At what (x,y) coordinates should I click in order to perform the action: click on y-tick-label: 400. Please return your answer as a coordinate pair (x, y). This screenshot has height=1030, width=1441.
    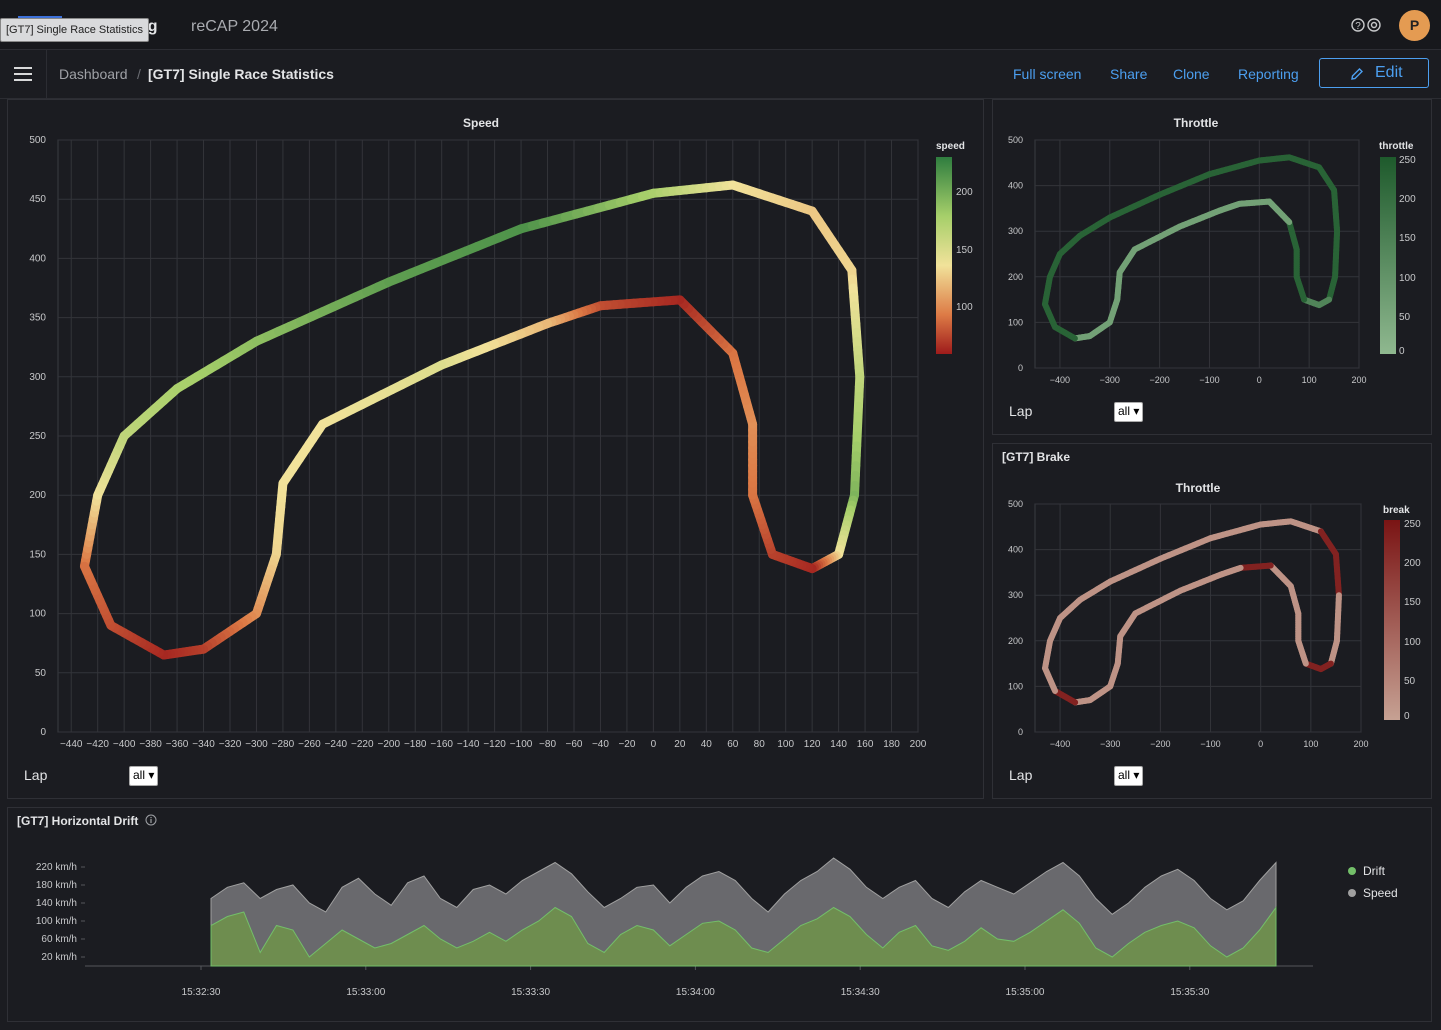
    Looking at the image, I should click on (1015, 186).